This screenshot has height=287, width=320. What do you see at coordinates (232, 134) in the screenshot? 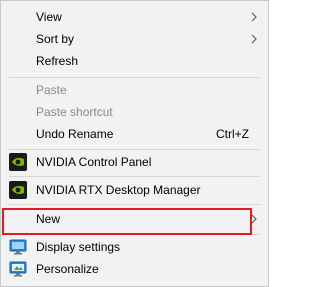
I see `menu-item-shortcut: Ctrl+Z` at bounding box center [232, 134].